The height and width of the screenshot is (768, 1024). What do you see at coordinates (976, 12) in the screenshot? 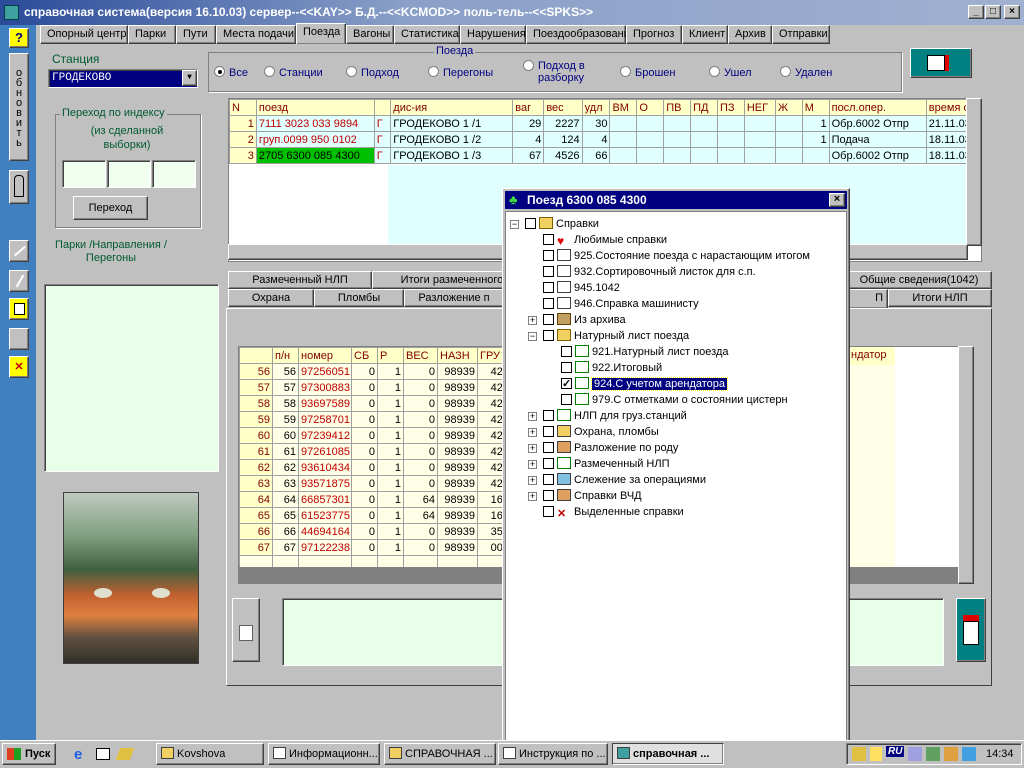
I see `minimize-button: _` at bounding box center [976, 12].